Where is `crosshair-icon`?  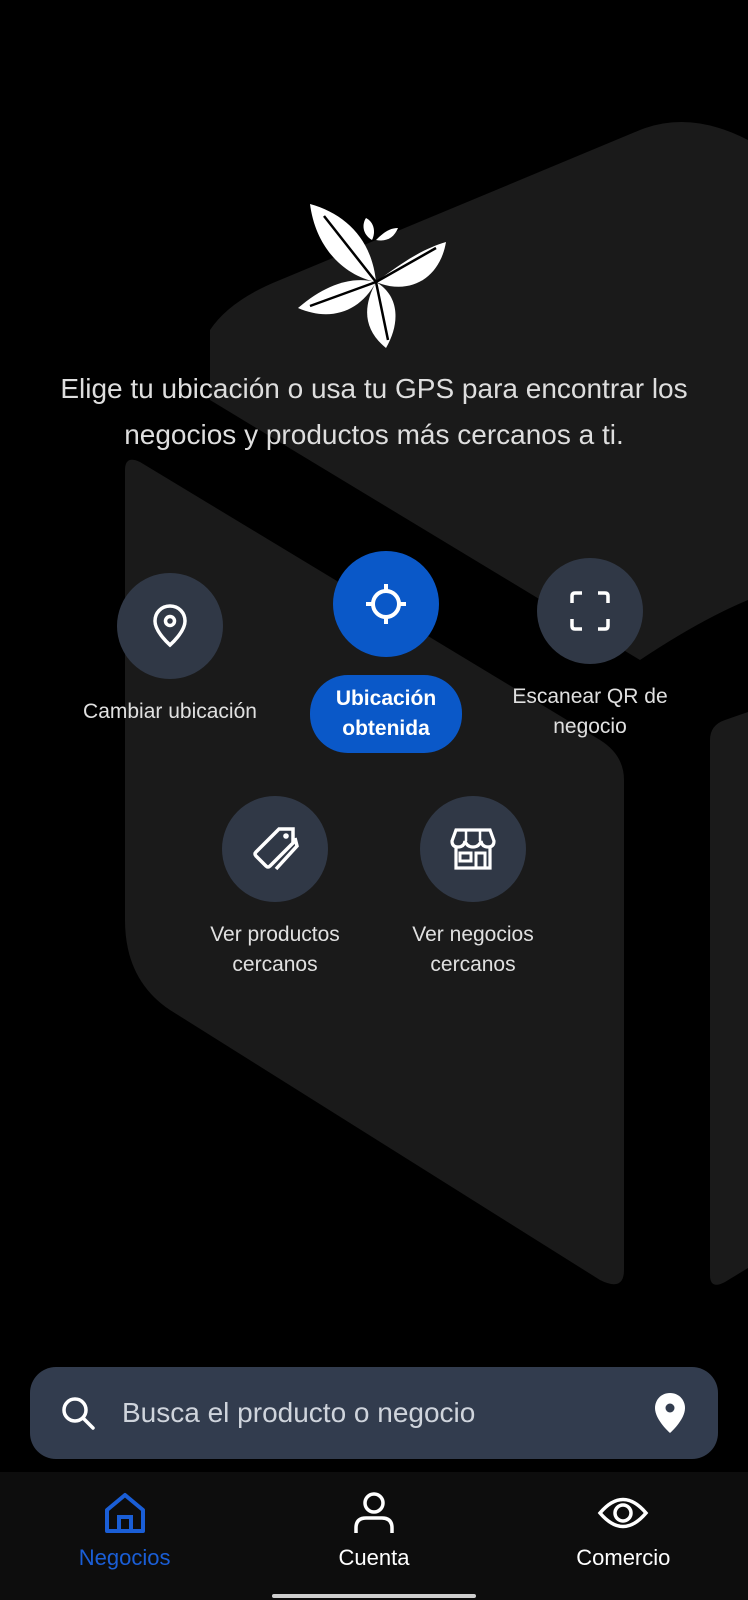 crosshair-icon is located at coordinates (386, 604).